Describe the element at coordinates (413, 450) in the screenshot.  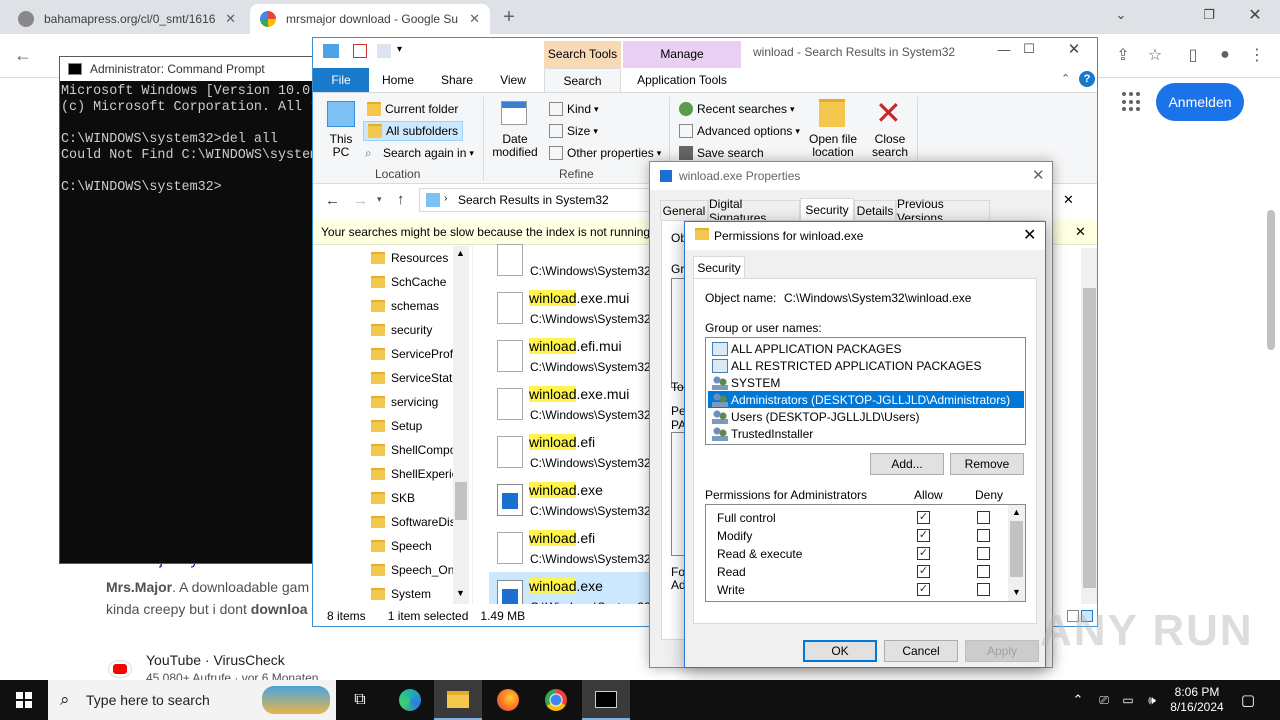
I see `nav-item: ShellCompo` at that location.